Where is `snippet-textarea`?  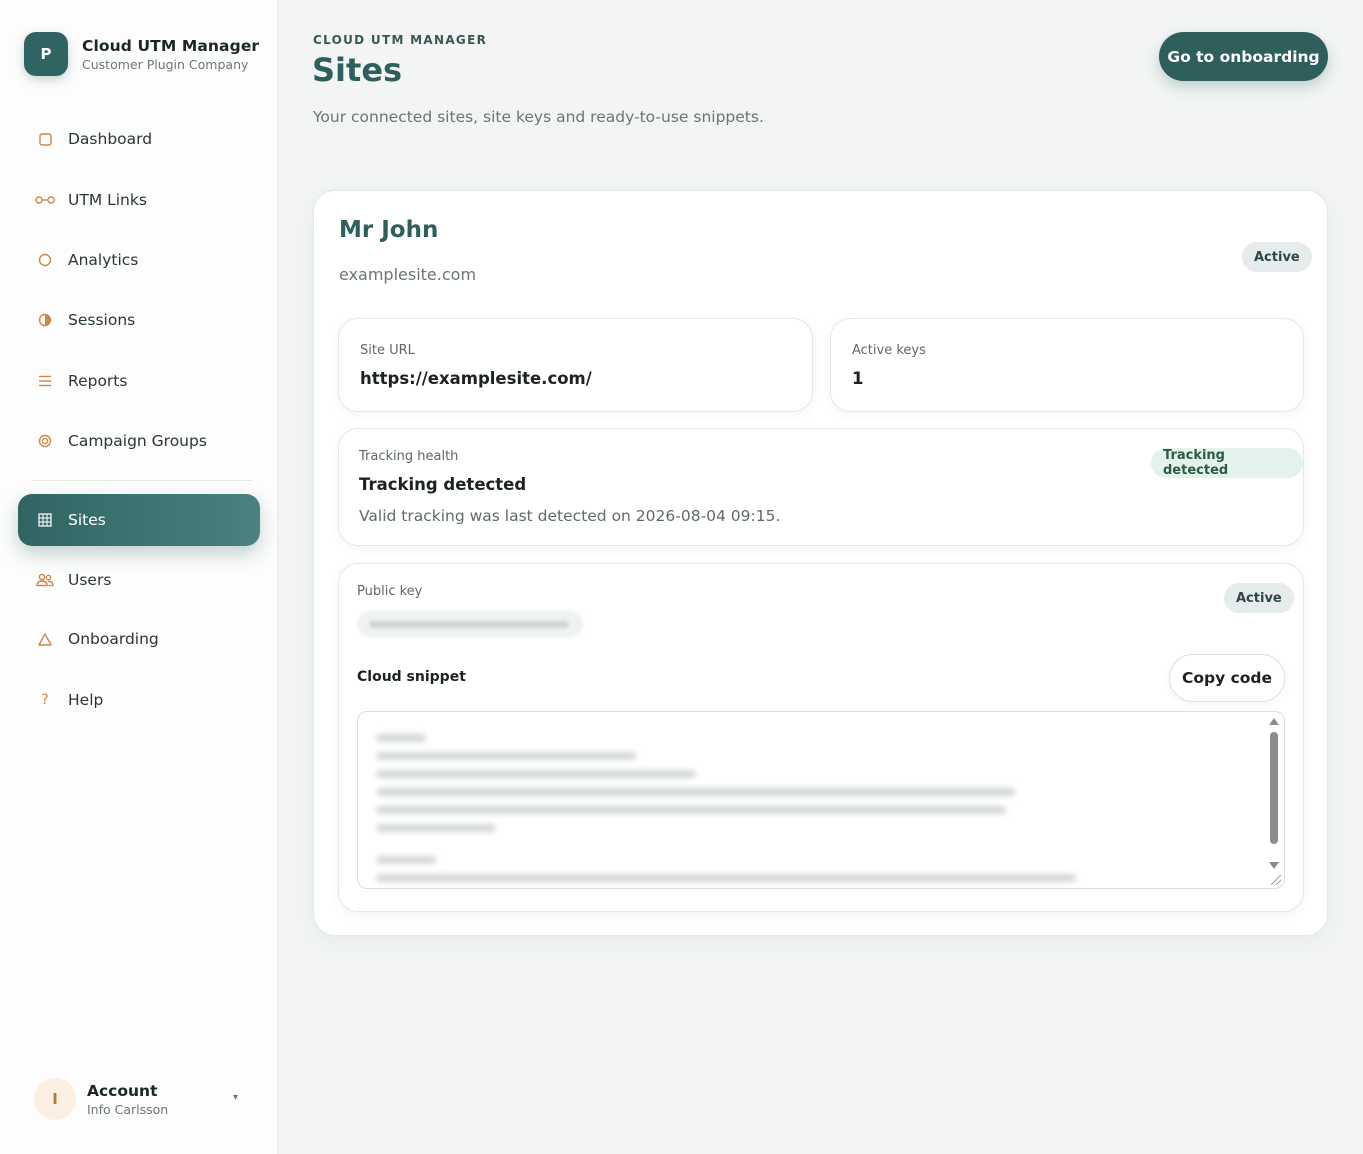 snippet-textarea is located at coordinates (821, 800).